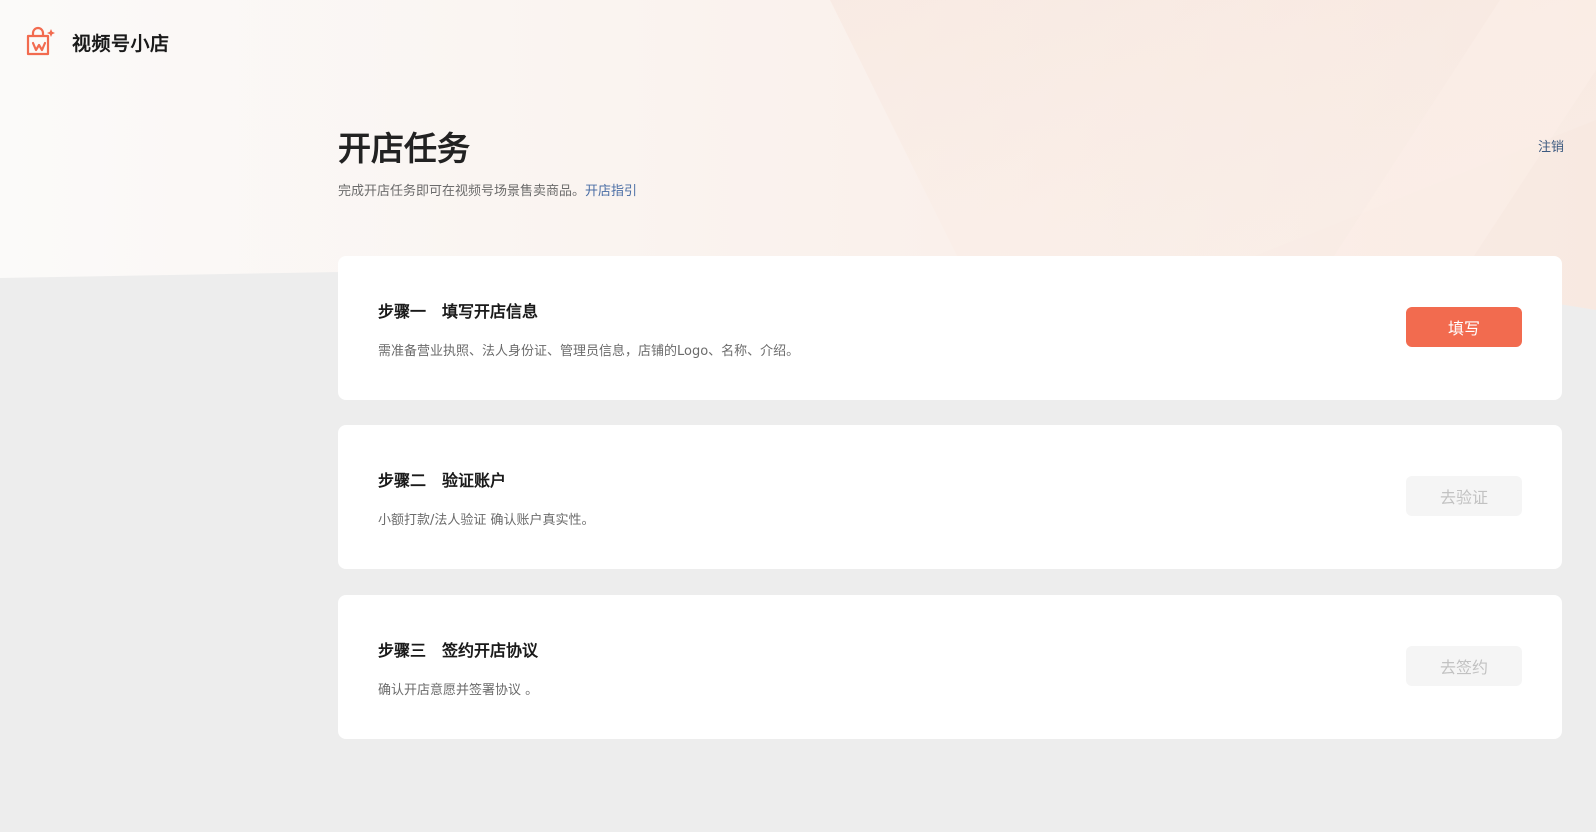 Image resolution: width=1596 pixels, height=832 pixels. Describe the element at coordinates (486, 520) in the screenshot. I see `step-description: 小额打款/法人验证 确认账户真实性。` at that location.